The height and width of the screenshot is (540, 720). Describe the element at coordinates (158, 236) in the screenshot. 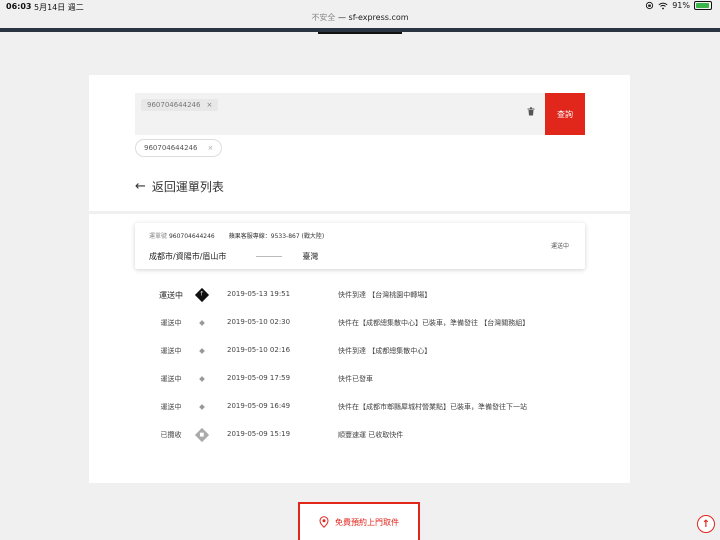

I see `waybill-number-label: 運單號` at that location.